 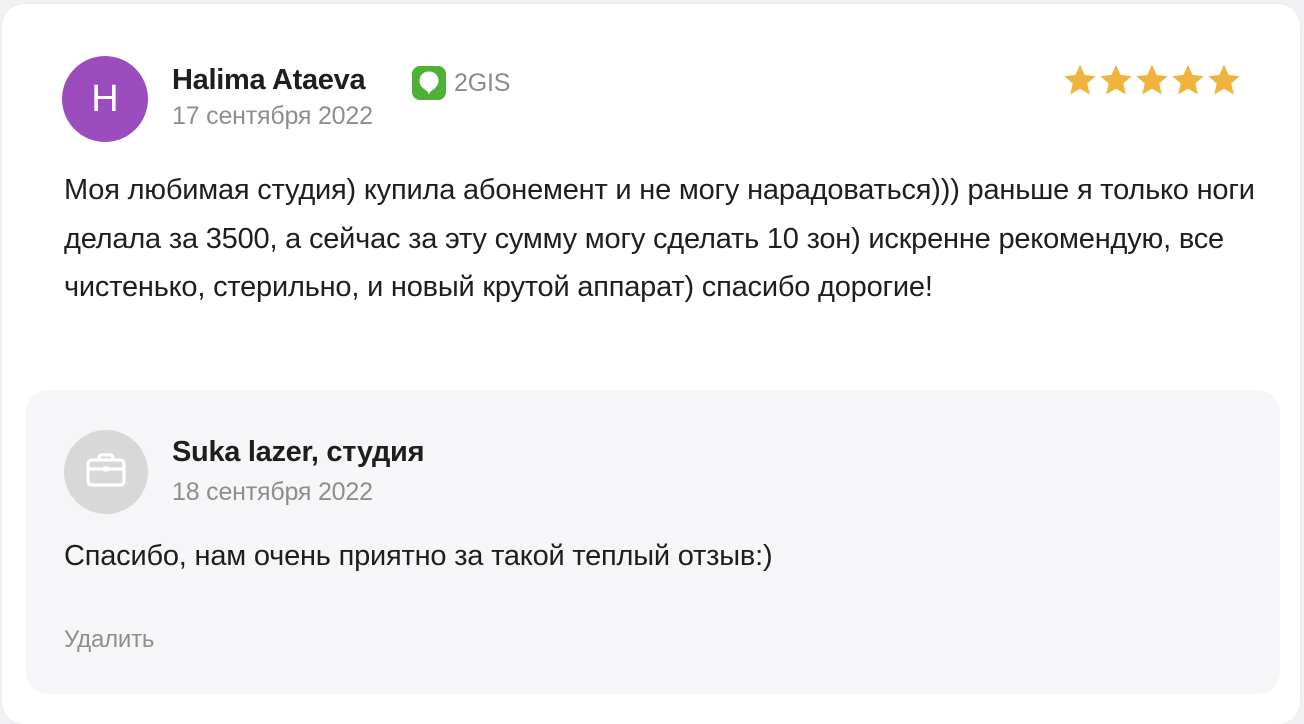 What do you see at coordinates (269, 80) in the screenshot?
I see `author-name: Halima Ataeva` at bounding box center [269, 80].